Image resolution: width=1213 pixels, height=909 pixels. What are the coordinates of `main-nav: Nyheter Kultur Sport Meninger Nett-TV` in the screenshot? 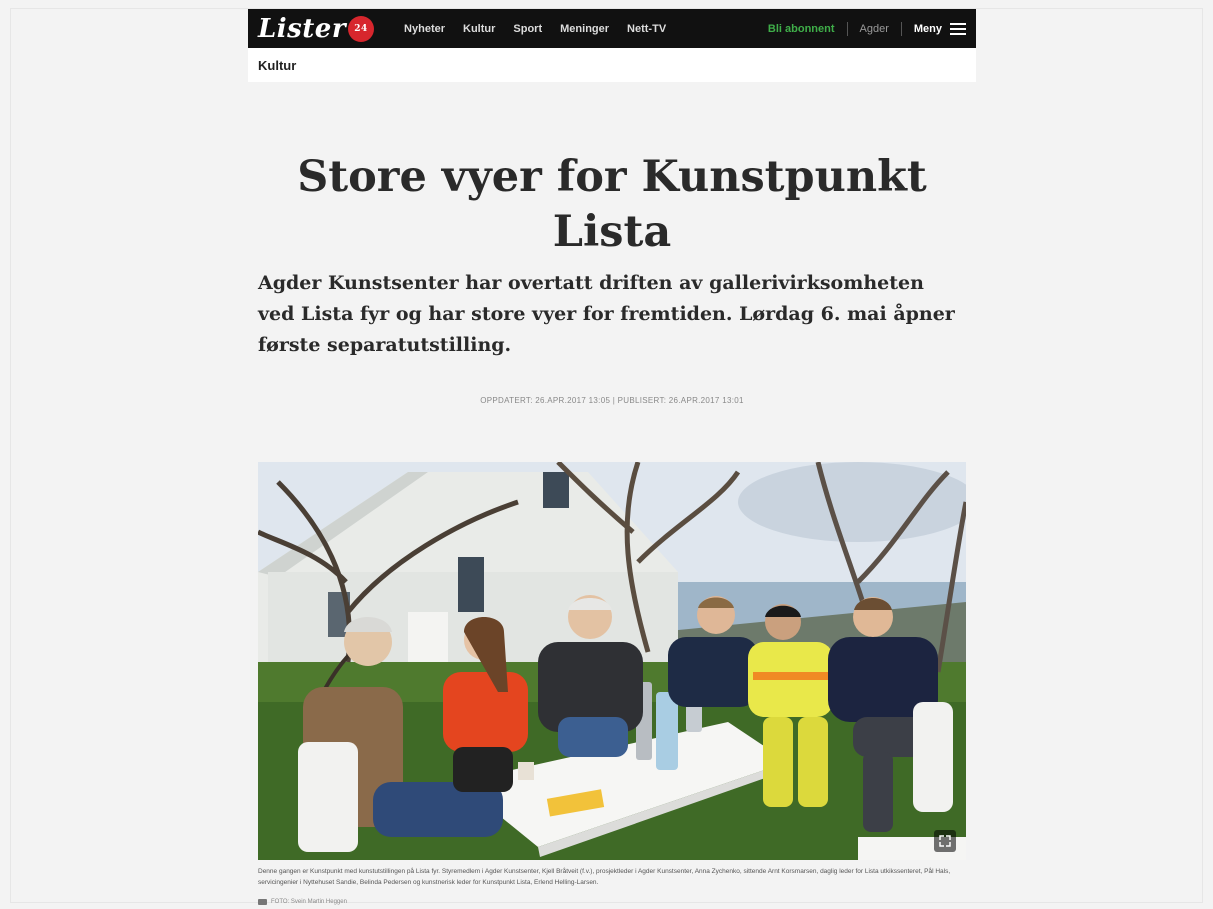 It's located at (535, 29).